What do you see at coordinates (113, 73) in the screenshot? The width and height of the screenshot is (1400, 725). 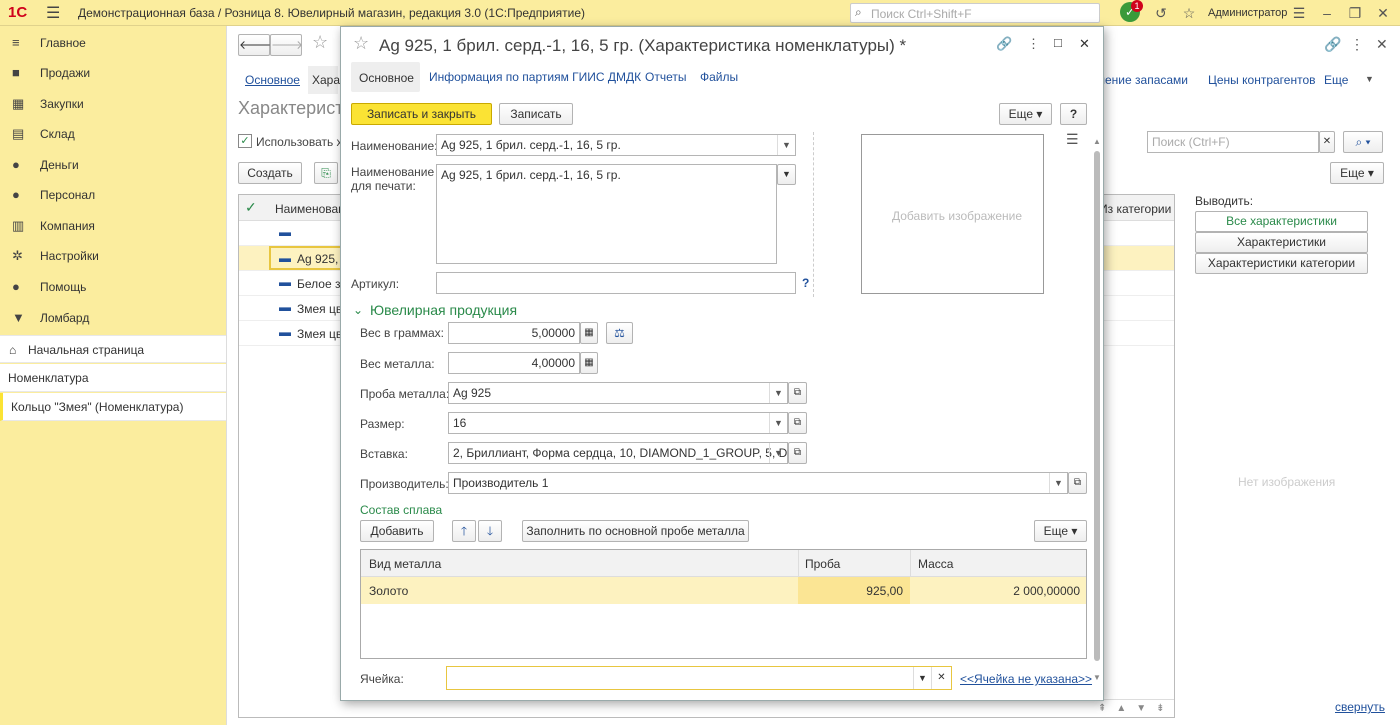 I see `sidebar-item-sales: ■ Продажи` at bounding box center [113, 73].